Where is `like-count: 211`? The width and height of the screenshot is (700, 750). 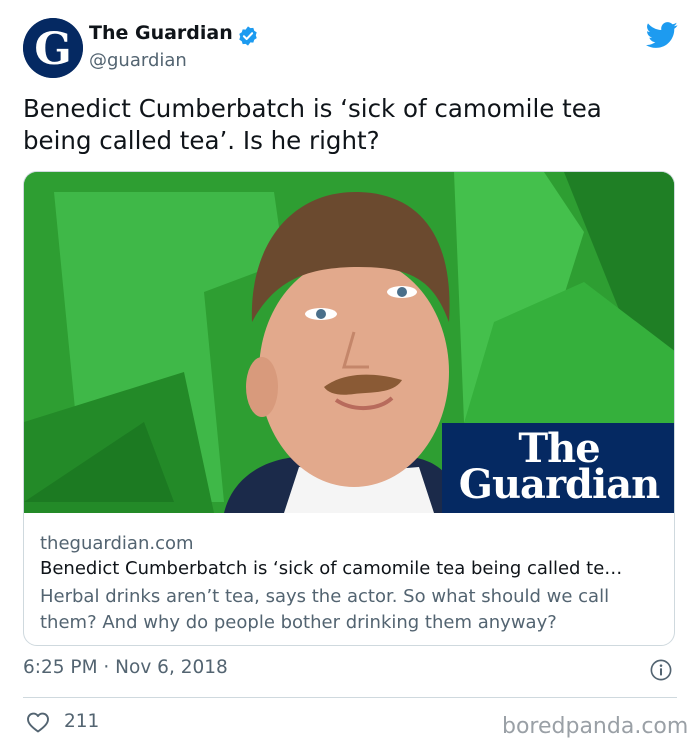 like-count: 211 is located at coordinates (81, 721).